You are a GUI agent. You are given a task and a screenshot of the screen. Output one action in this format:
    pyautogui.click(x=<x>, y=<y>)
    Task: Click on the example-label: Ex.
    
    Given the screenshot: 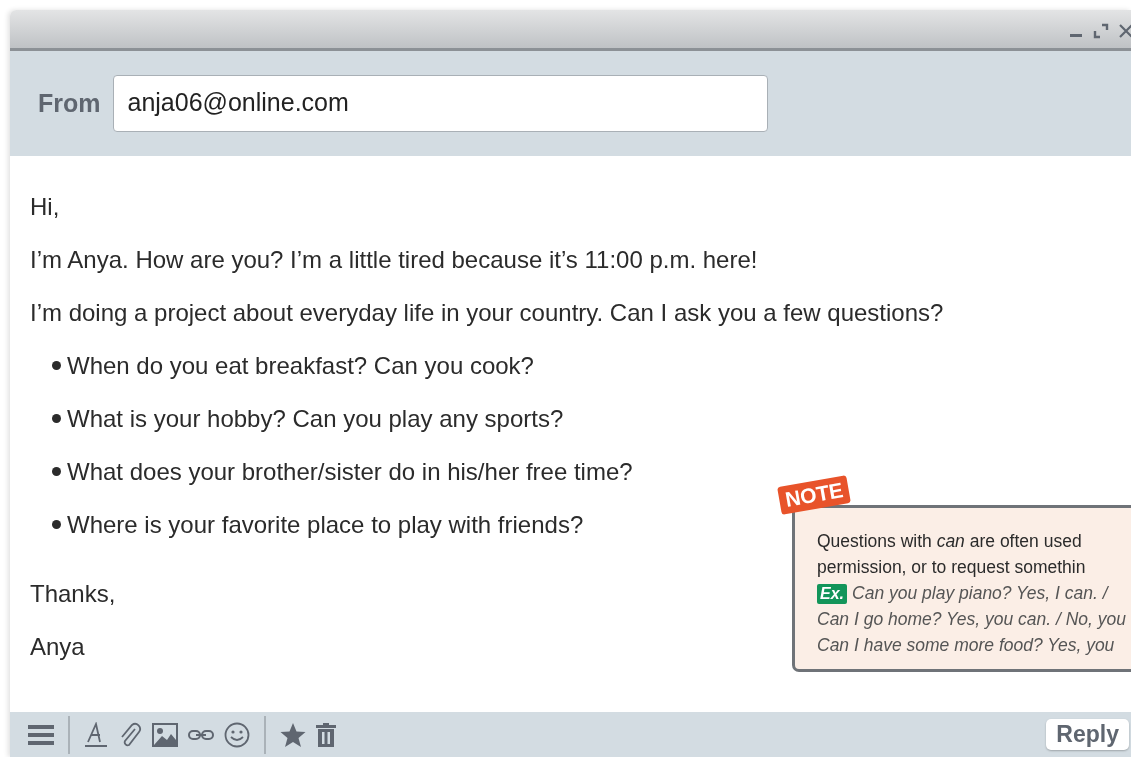 What is the action you would take?
    pyautogui.click(x=832, y=593)
    